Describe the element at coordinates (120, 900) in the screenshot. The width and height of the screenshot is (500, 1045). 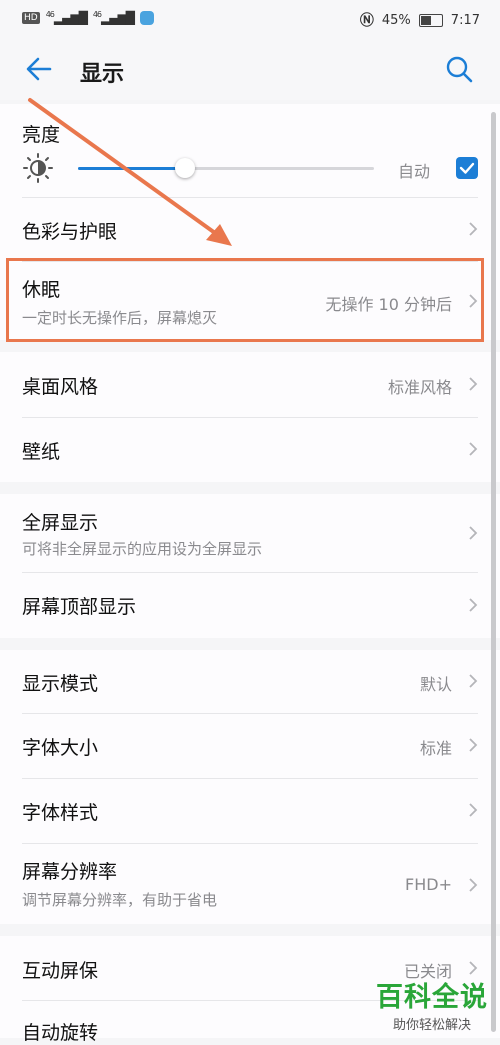
I see `resolution-subtitle: 调节屏幕分辨率，有助于省电` at that location.